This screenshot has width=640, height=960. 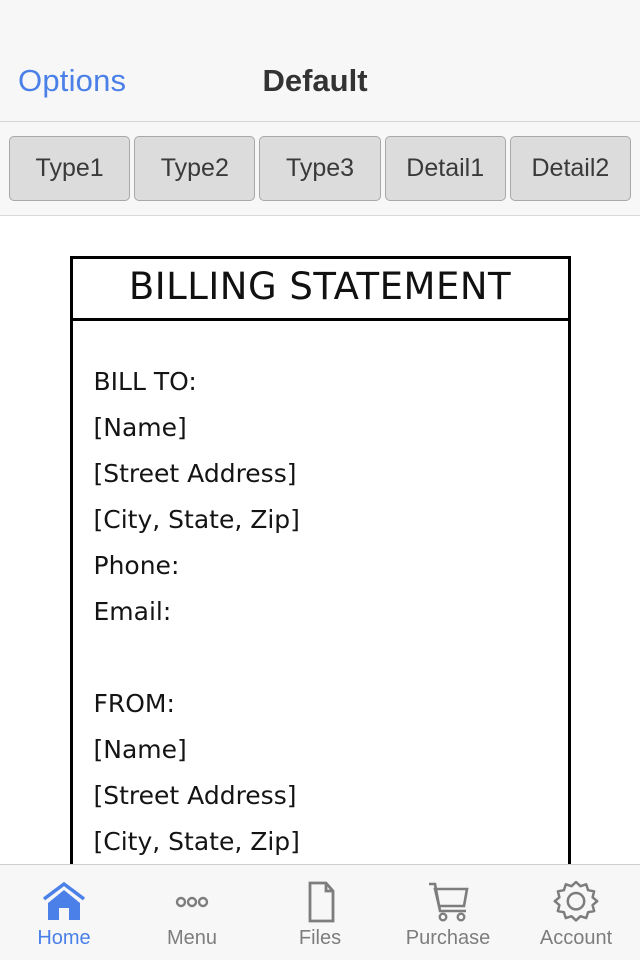 What do you see at coordinates (192, 938) in the screenshot?
I see `tab-menu-label: Menu` at bounding box center [192, 938].